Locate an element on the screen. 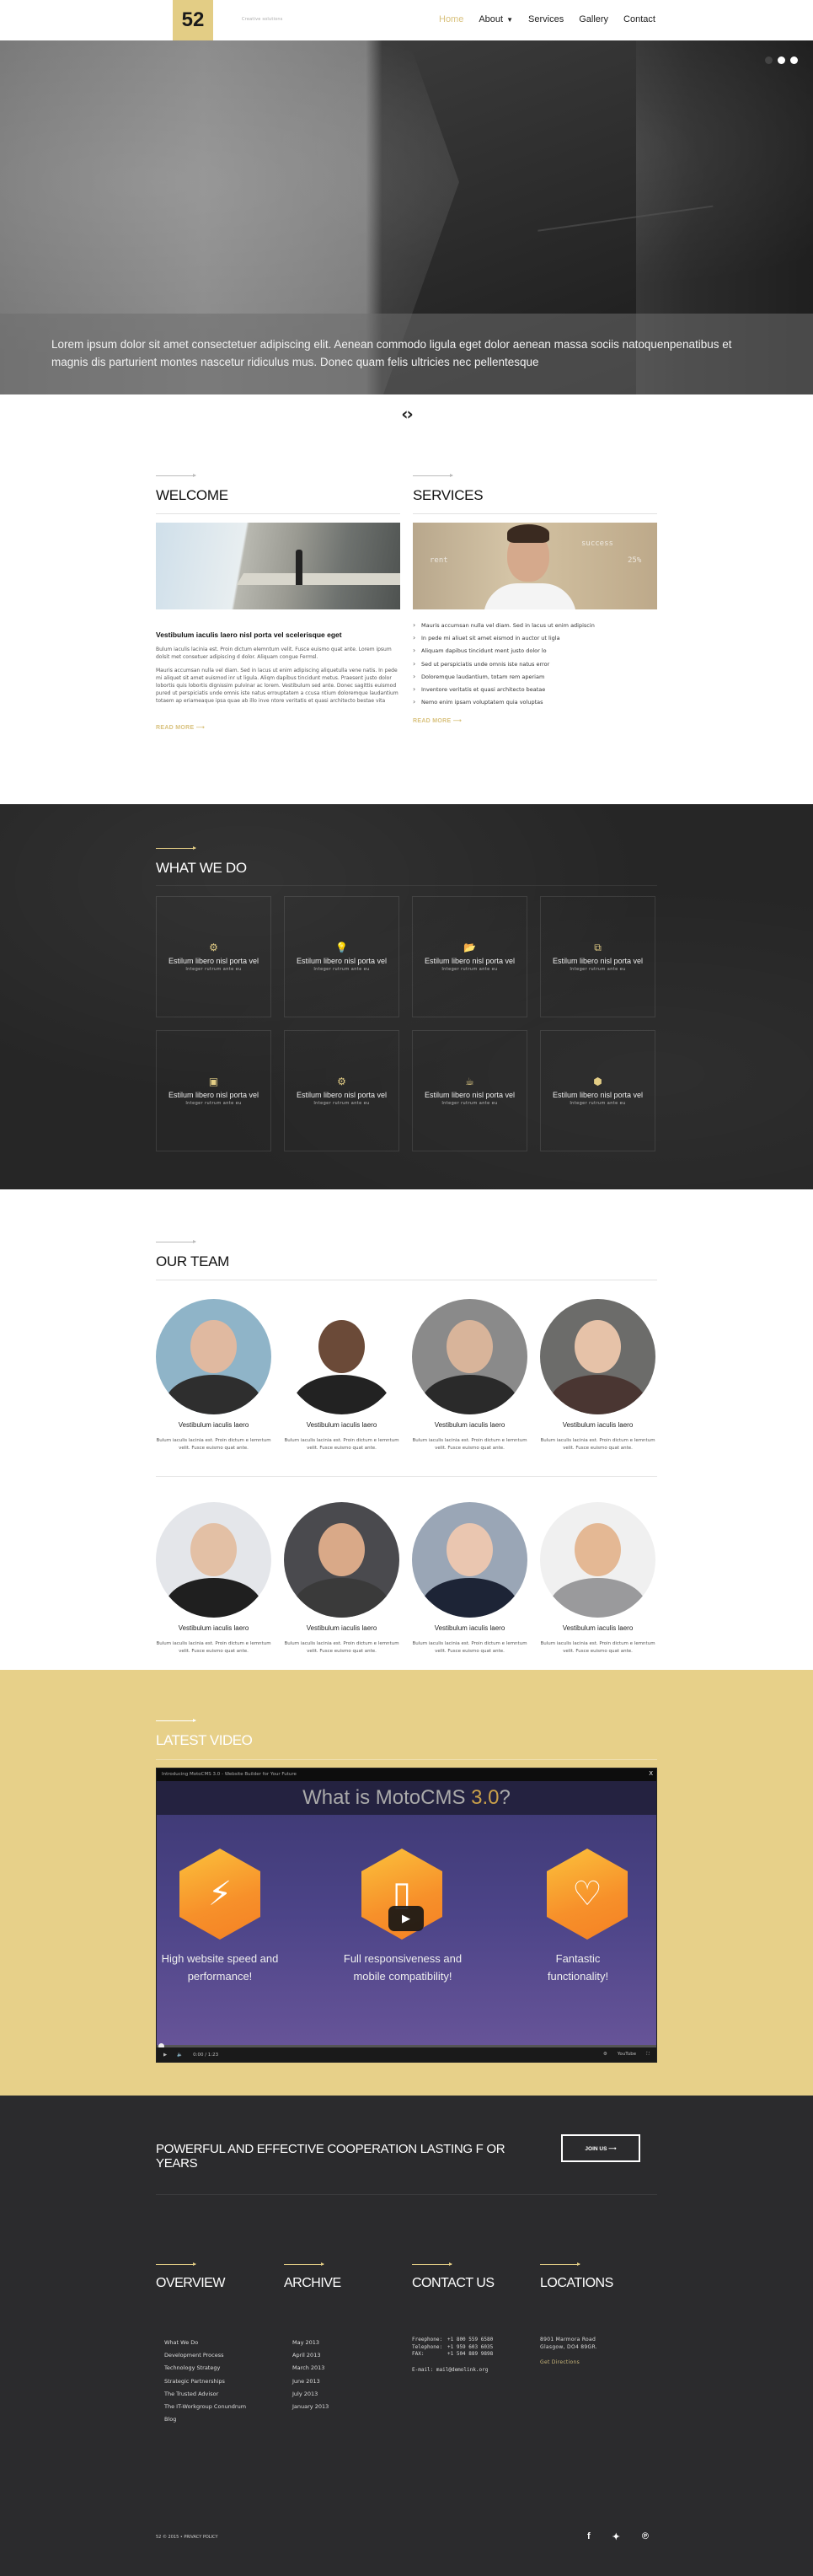 The width and height of the screenshot is (813, 2576). play-icon: ▶ is located at coordinates (165, 2055).